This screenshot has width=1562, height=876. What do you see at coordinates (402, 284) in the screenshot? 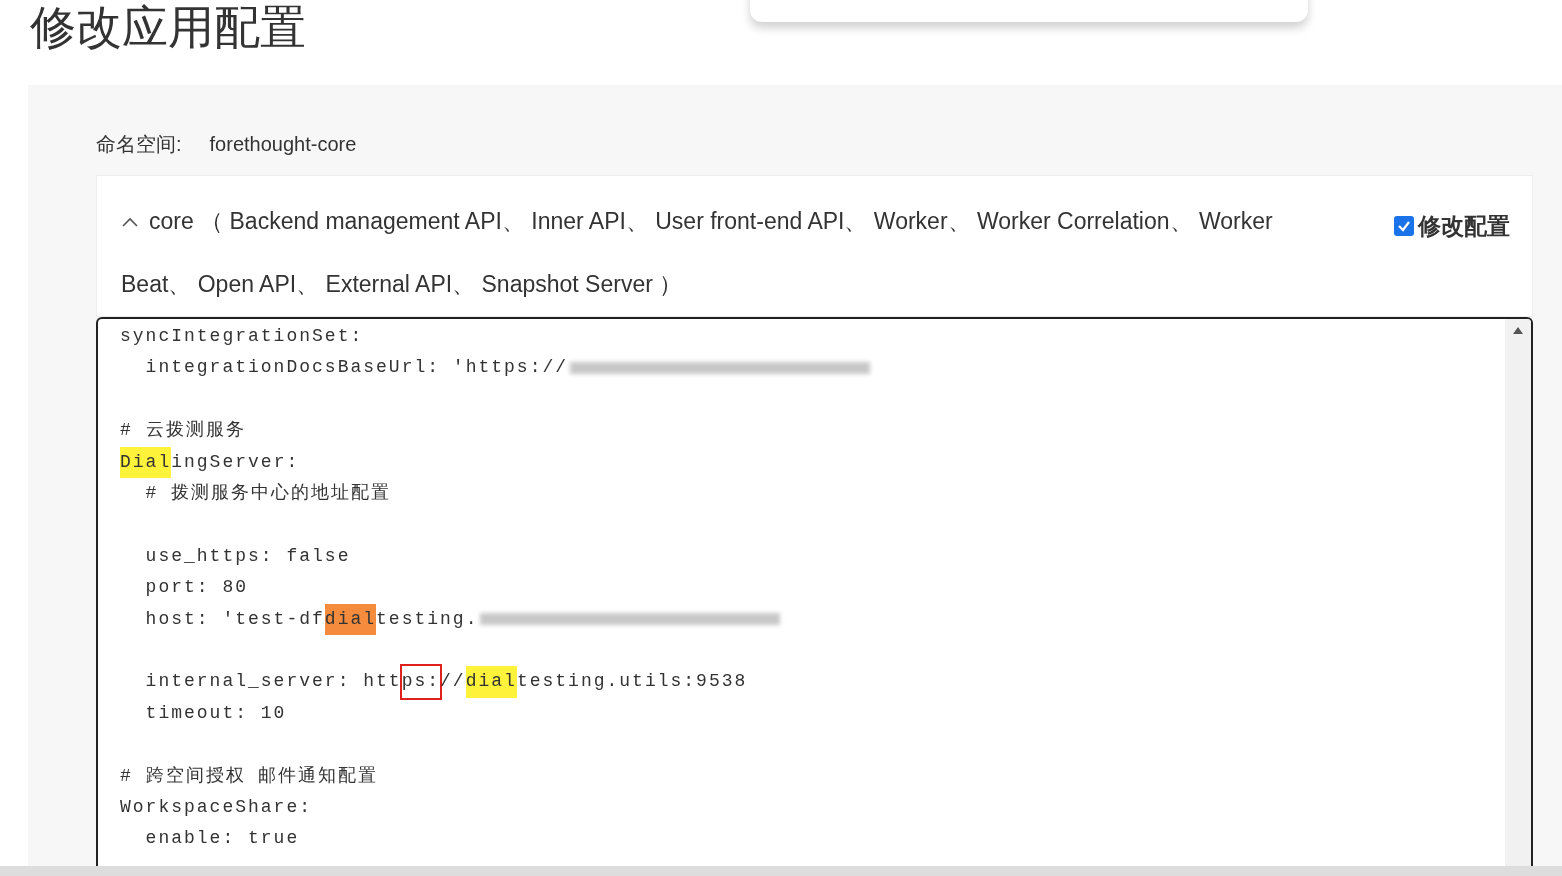
I see `app-services-text: Beat、 Open API、 External API、 Snapshot Server ）` at bounding box center [402, 284].